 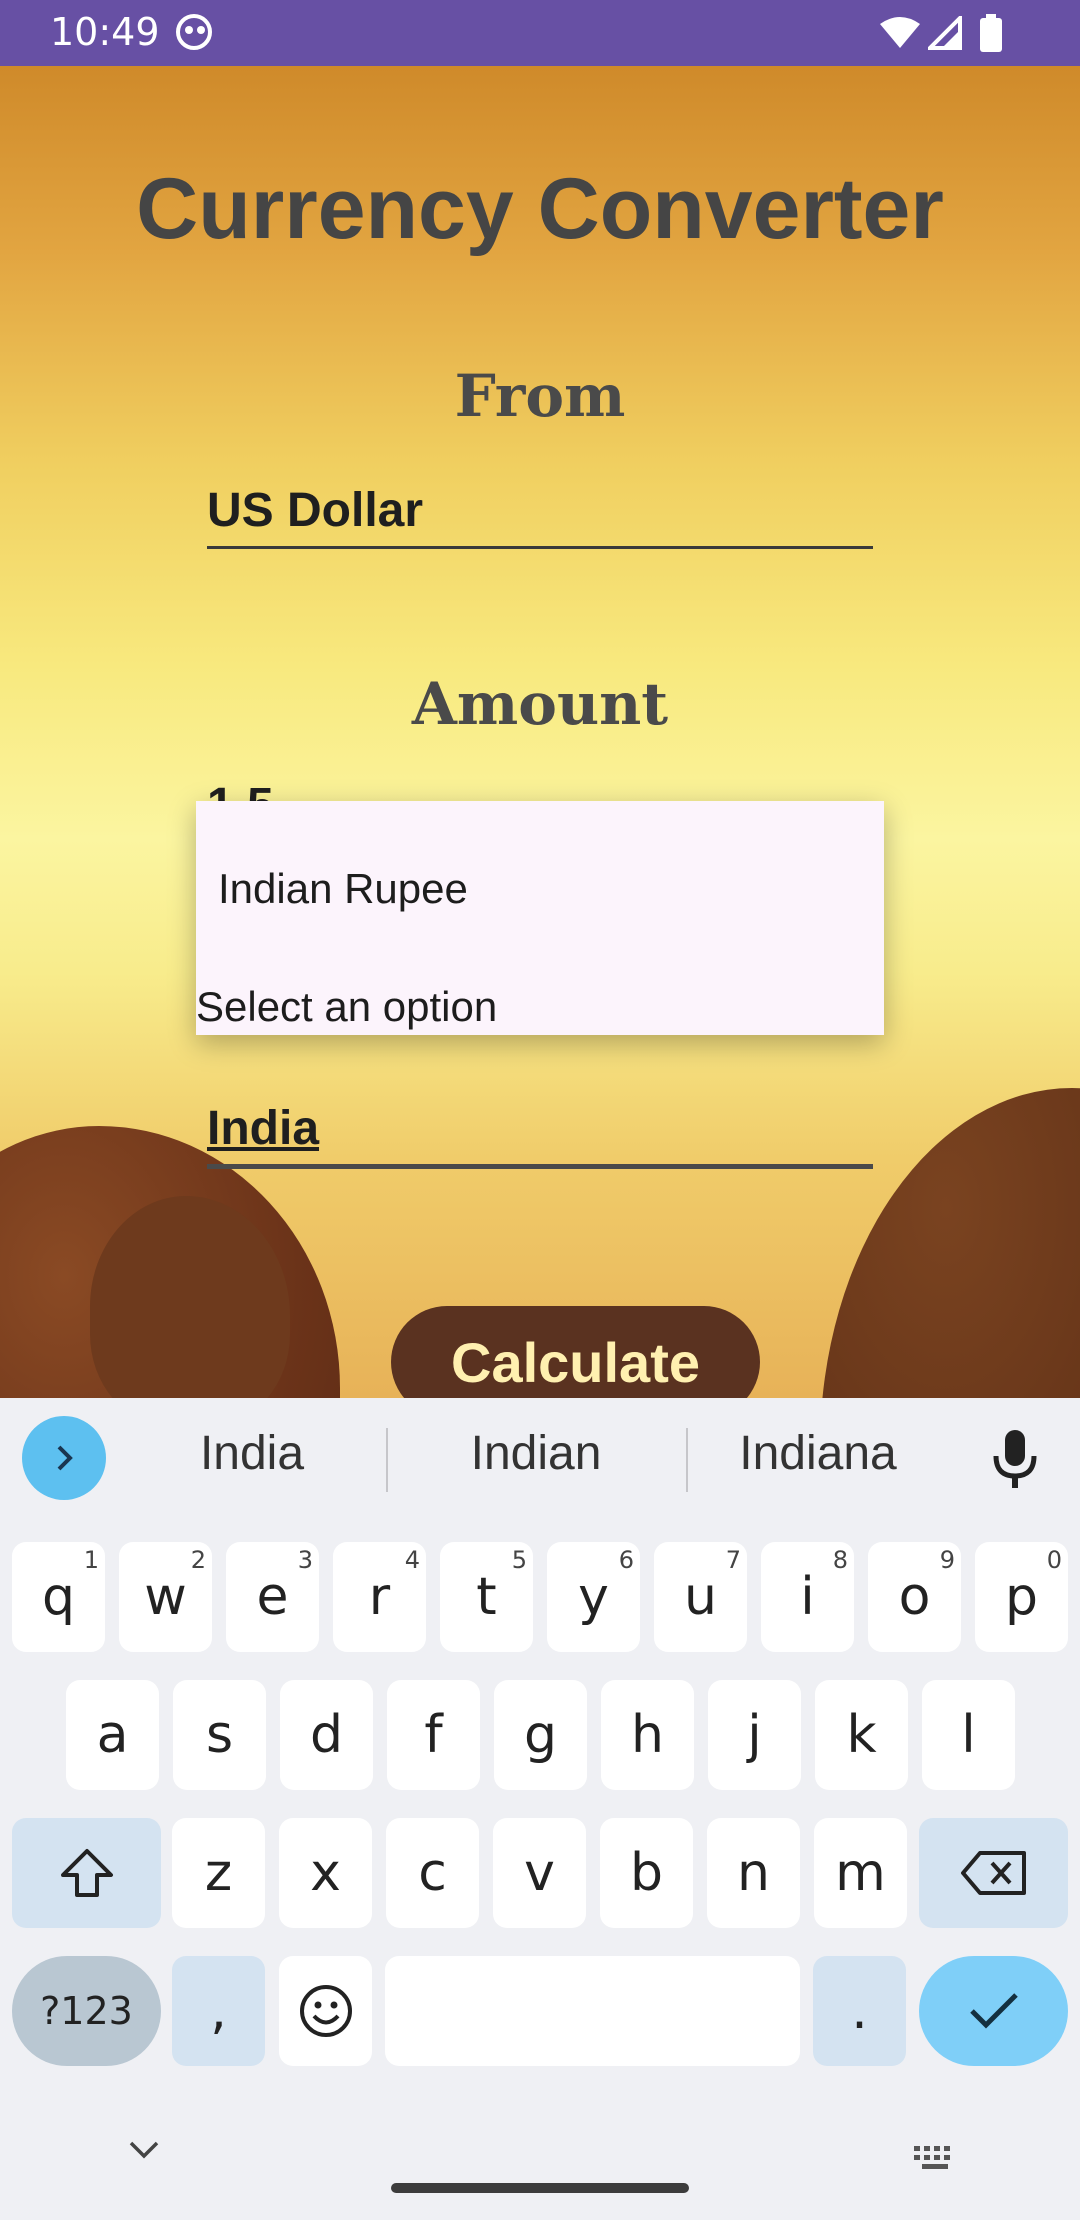 What do you see at coordinates (647, 1735) in the screenshot?
I see `key-h: h` at bounding box center [647, 1735].